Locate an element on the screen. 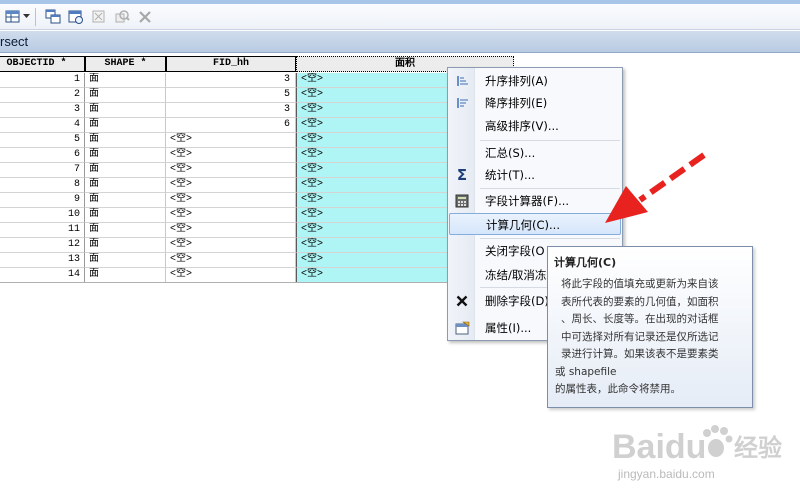  cell-objectid: 6 is located at coordinates (42, 155).